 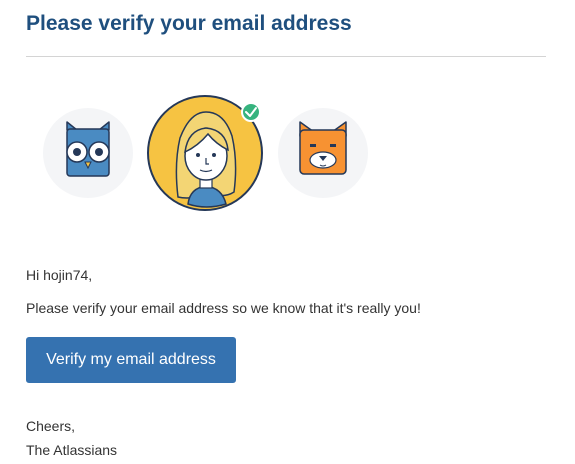 I want to click on greeting-text: Hi hojin74,, so click(x=59, y=275).